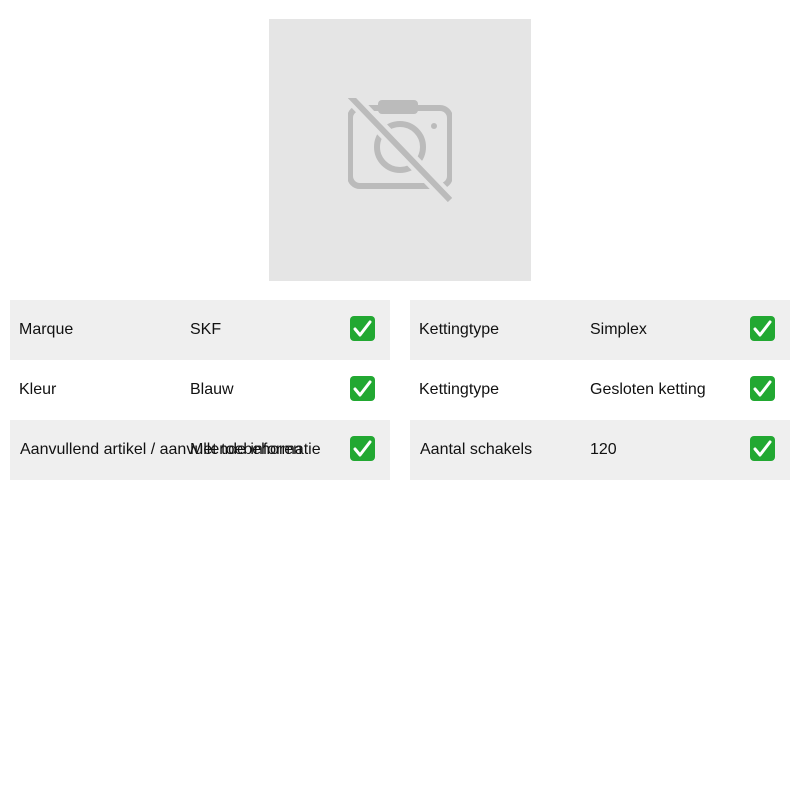  Describe the element at coordinates (618, 329) in the screenshot. I see `spec-value: Simplex` at that location.